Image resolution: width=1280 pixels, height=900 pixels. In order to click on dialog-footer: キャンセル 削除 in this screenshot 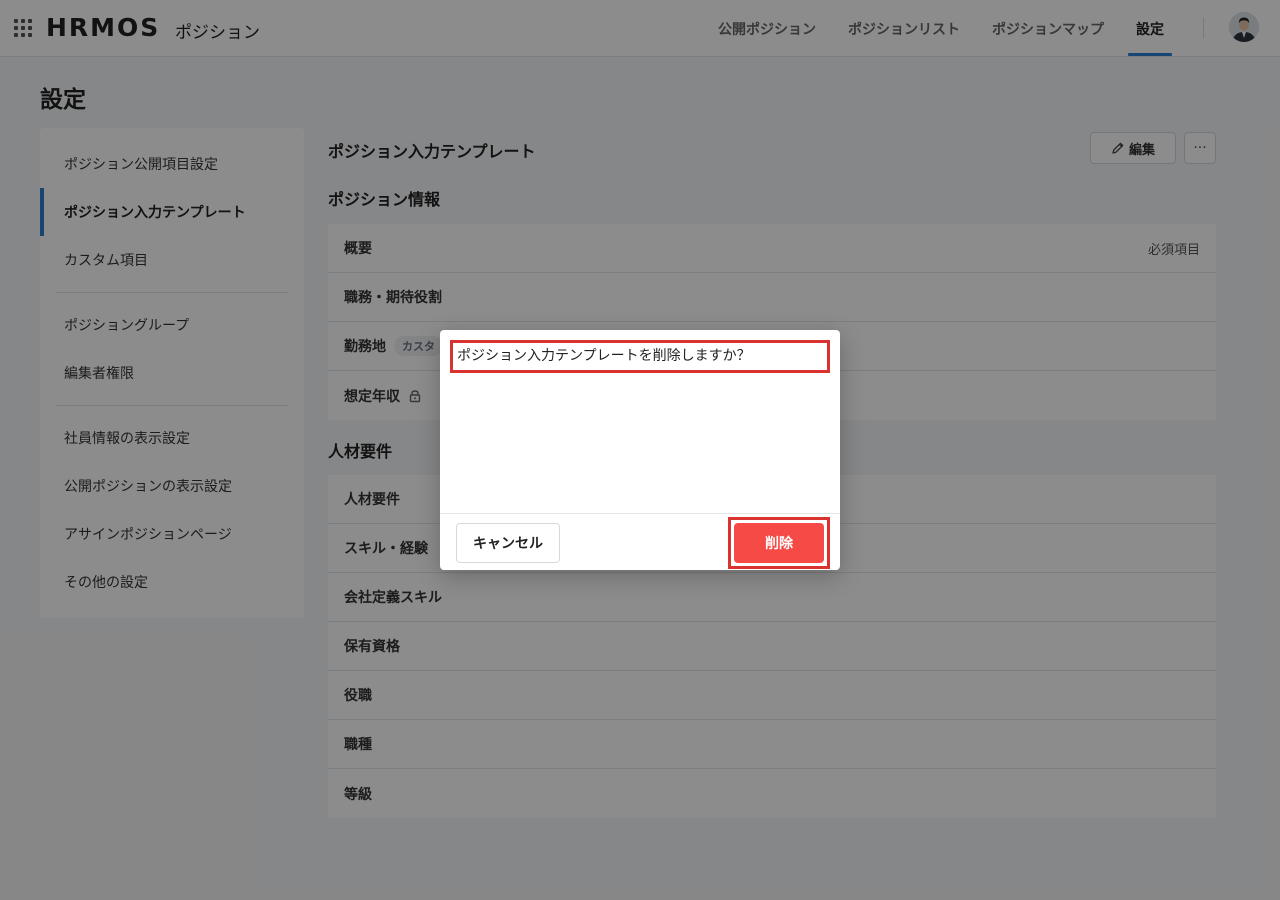, I will do `click(640, 541)`.